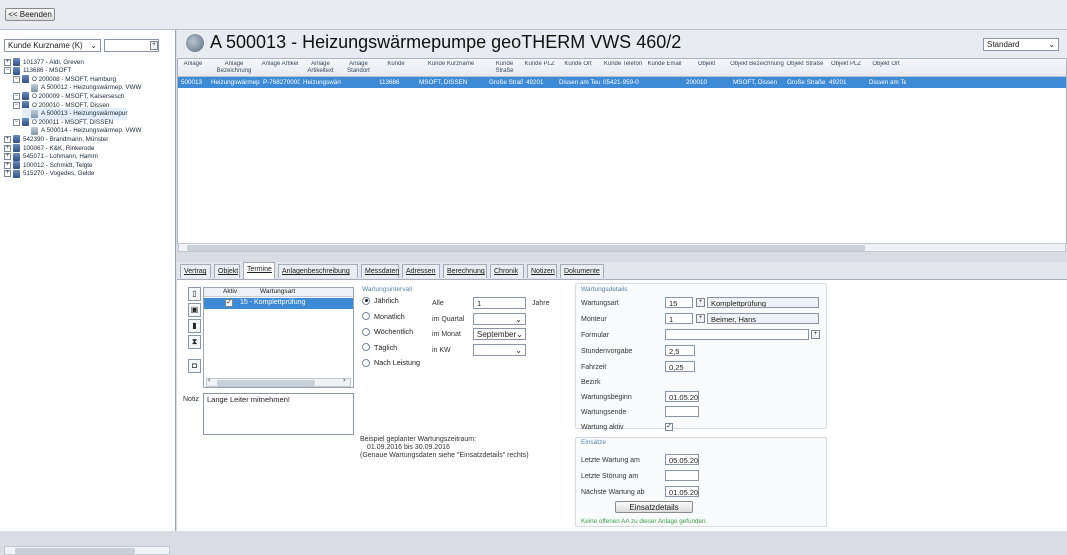  What do you see at coordinates (451, 69) in the screenshot?
I see `column-header: Kunde Kurzname` at bounding box center [451, 69].